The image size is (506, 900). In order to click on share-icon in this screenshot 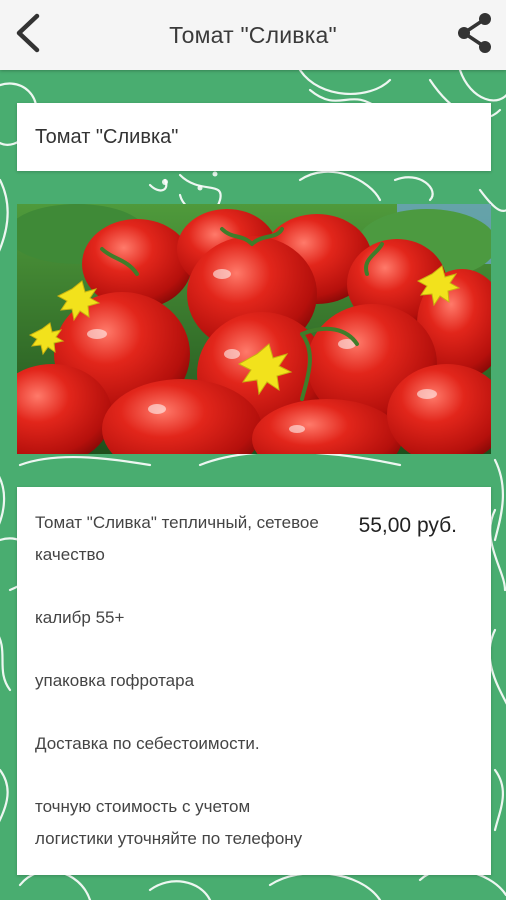, I will do `click(475, 35)`.